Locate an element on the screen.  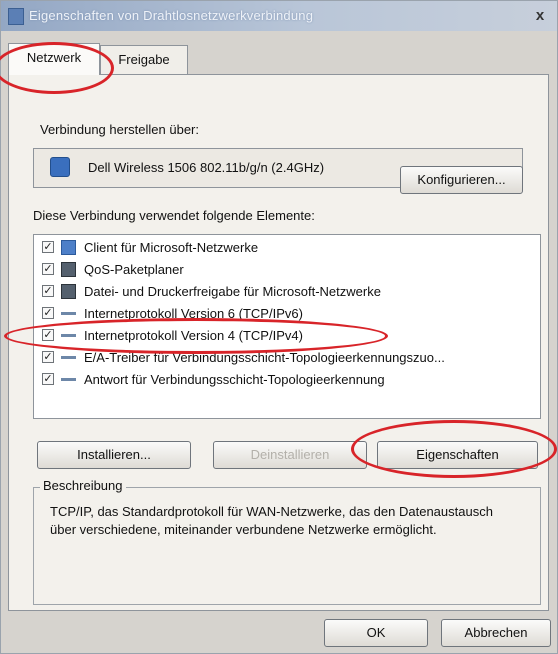
connect-using-label: Verbindung herstellen über: is located at coordinates (120, 129).